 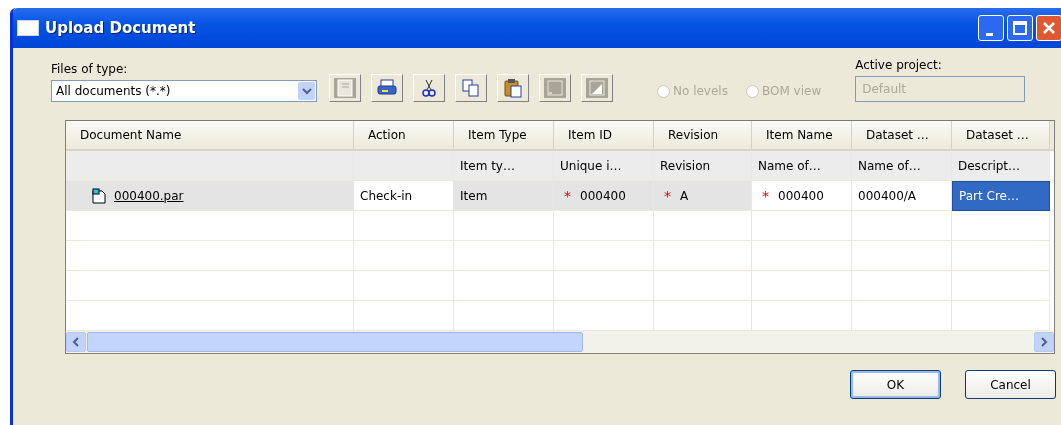 I want to click on table-cell: Item, so click(x=504, y=196).